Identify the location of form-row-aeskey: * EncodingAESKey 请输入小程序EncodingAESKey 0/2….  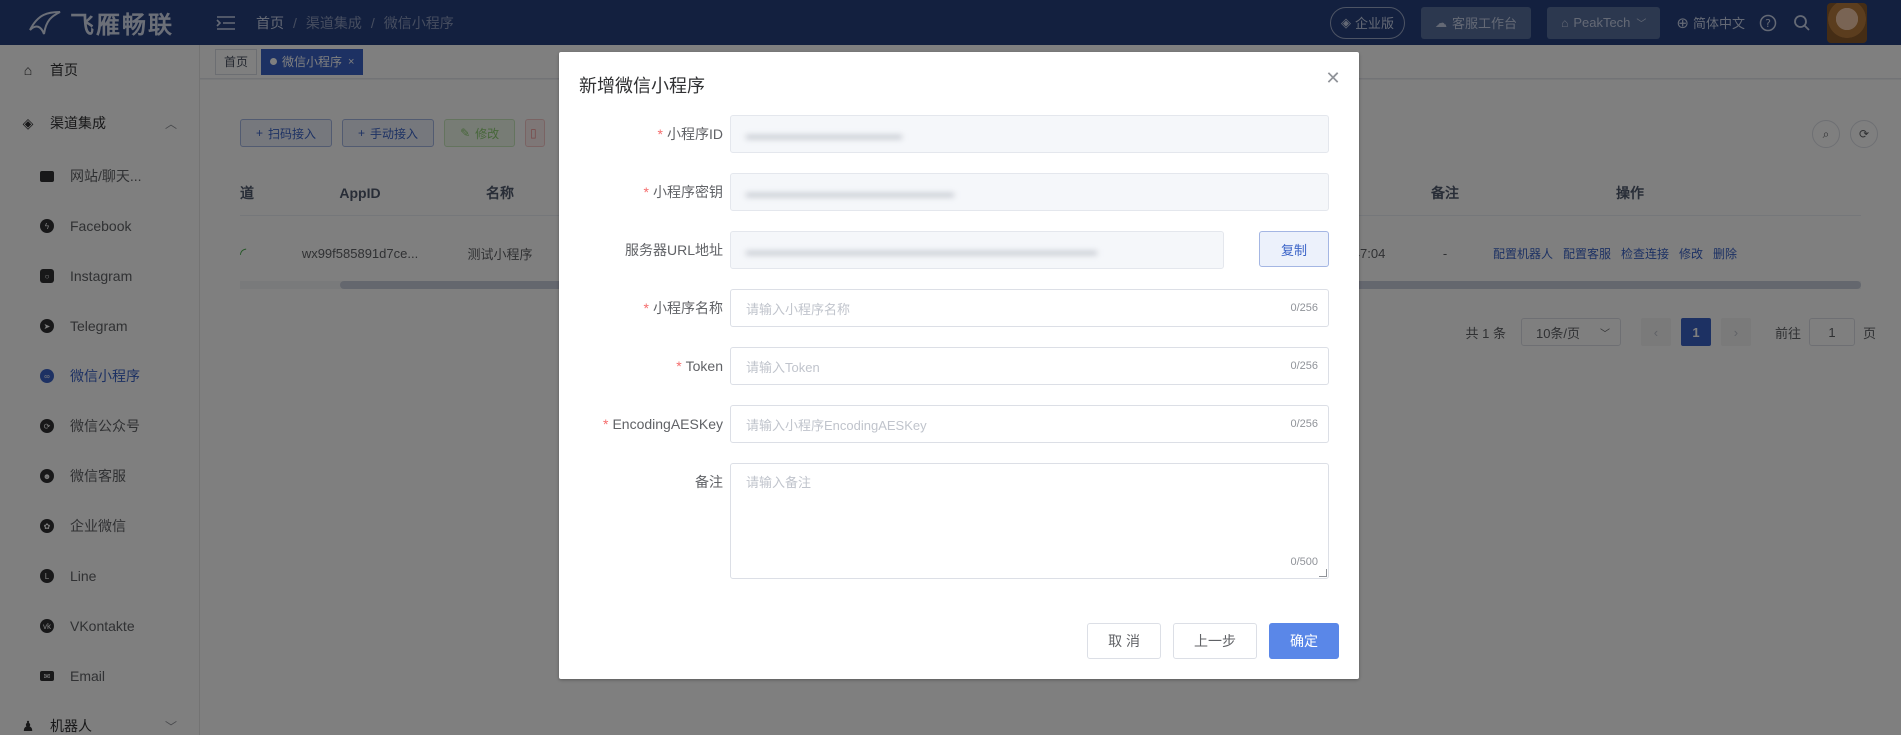
(959, 424).